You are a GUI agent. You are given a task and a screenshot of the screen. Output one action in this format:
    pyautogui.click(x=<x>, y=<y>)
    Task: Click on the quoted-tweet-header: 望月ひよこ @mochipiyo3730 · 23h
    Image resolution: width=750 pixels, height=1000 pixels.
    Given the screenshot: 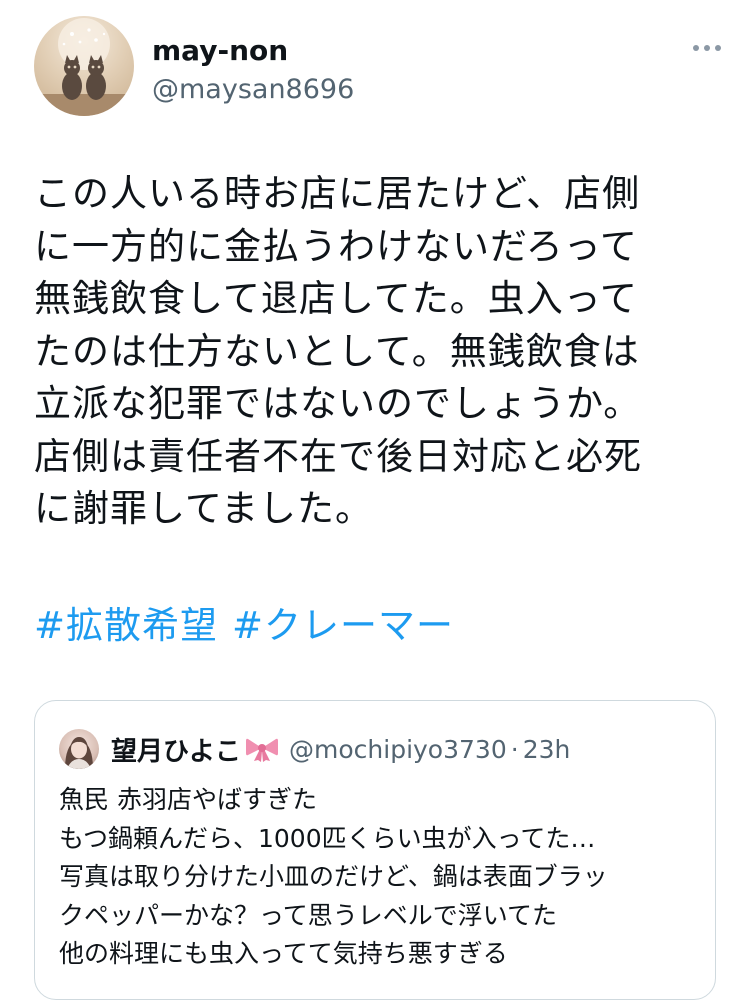 What is the action you would take?
    pyautogui.click(x=314, y=749)
    